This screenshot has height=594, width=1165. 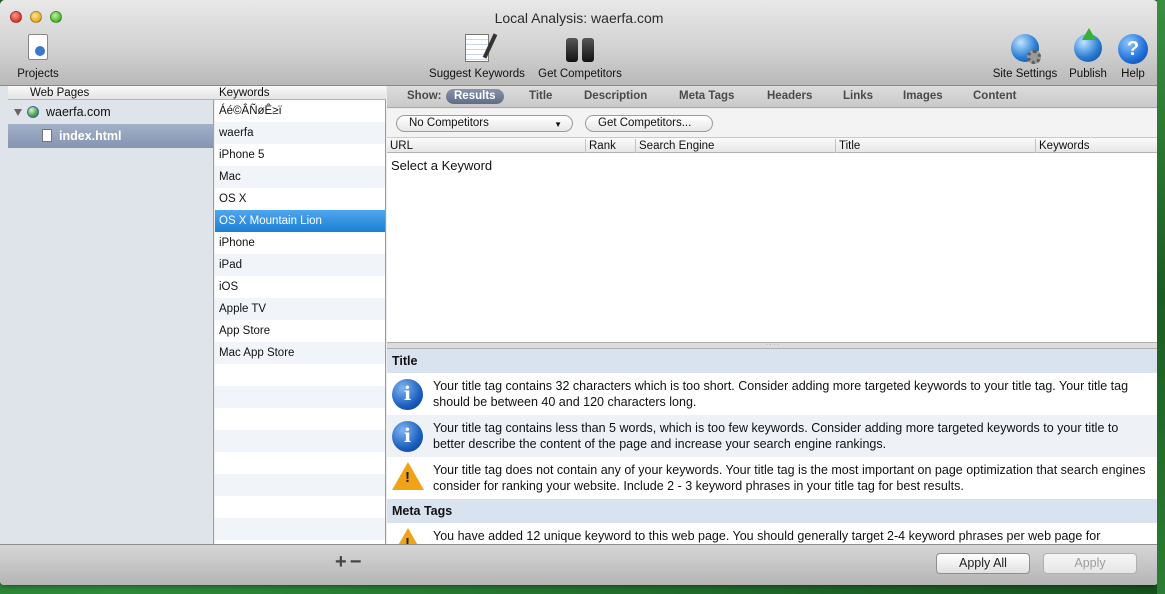 I want to click on apply-all-button: Apply All, so click(x=983, y=563).